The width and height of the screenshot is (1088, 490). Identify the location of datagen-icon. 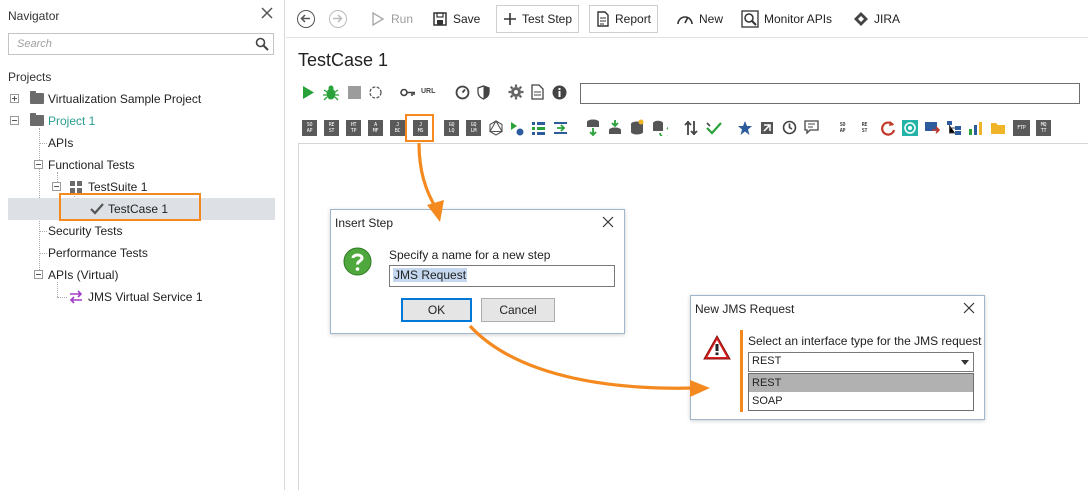
(637, 127).